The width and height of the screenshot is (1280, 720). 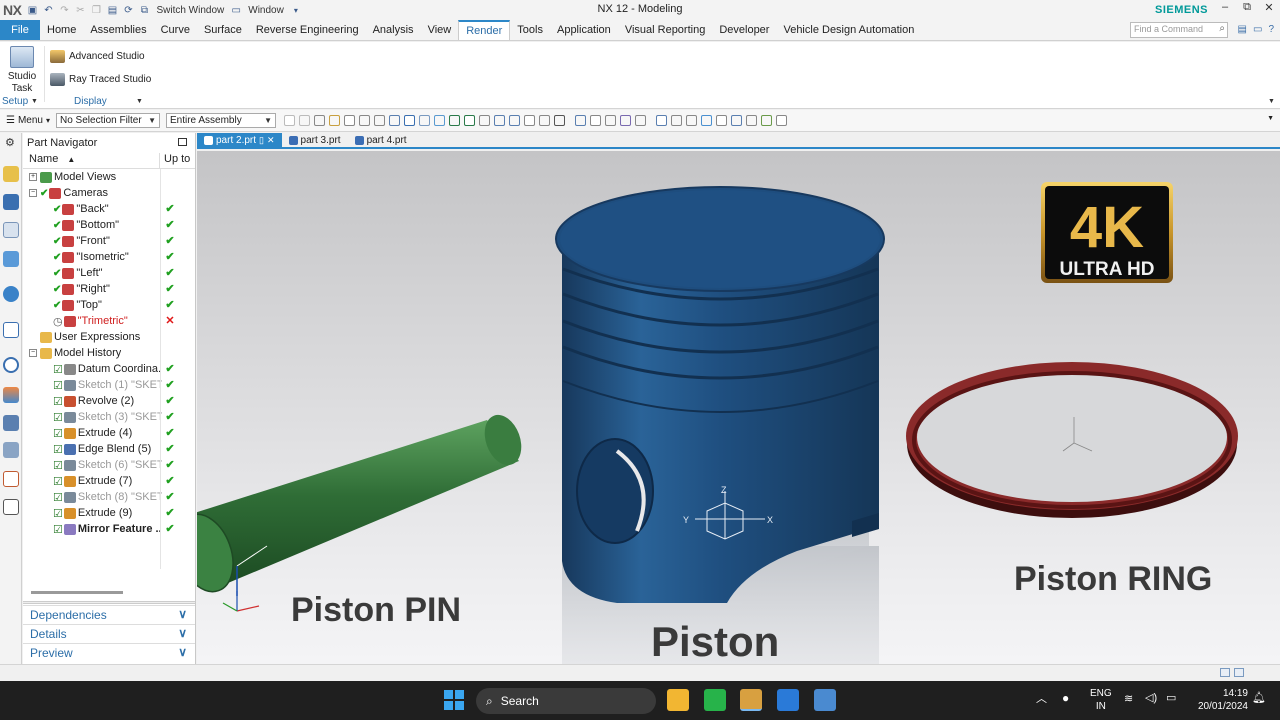 I want to click on part-tab-2: part 3.prt, so click(x=315, y=140).